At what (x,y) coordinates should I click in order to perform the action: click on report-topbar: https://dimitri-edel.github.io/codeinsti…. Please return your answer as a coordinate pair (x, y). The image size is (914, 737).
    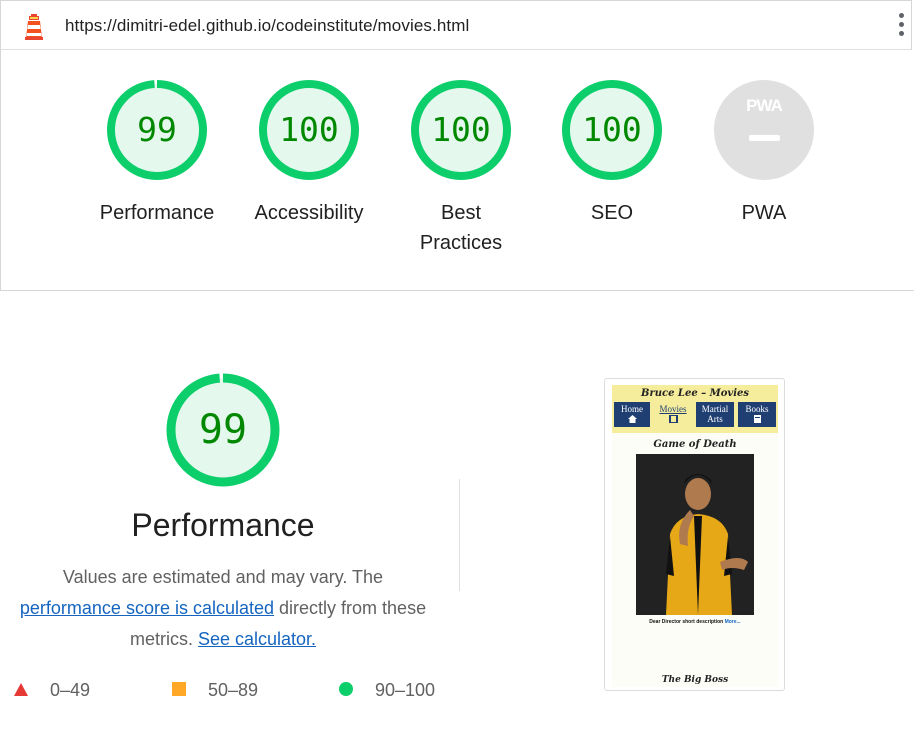
    Looking at the image, I should click on (456, 25).